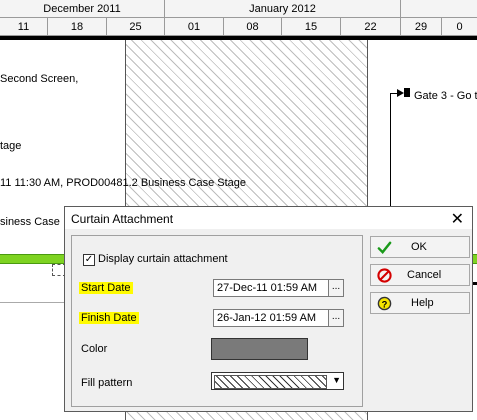  What do you see at coordinates (384, 275) in the screenshot?
I see `cancel-icon` at bounding box center [384, 275].